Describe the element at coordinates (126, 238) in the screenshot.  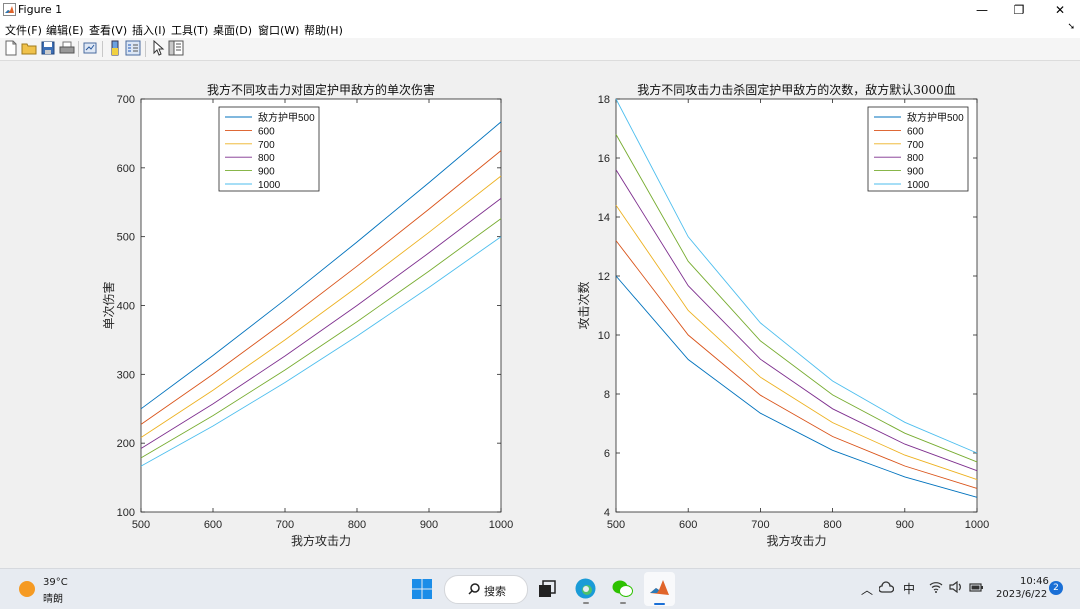
I see `y-tick-label: 500` at that location.